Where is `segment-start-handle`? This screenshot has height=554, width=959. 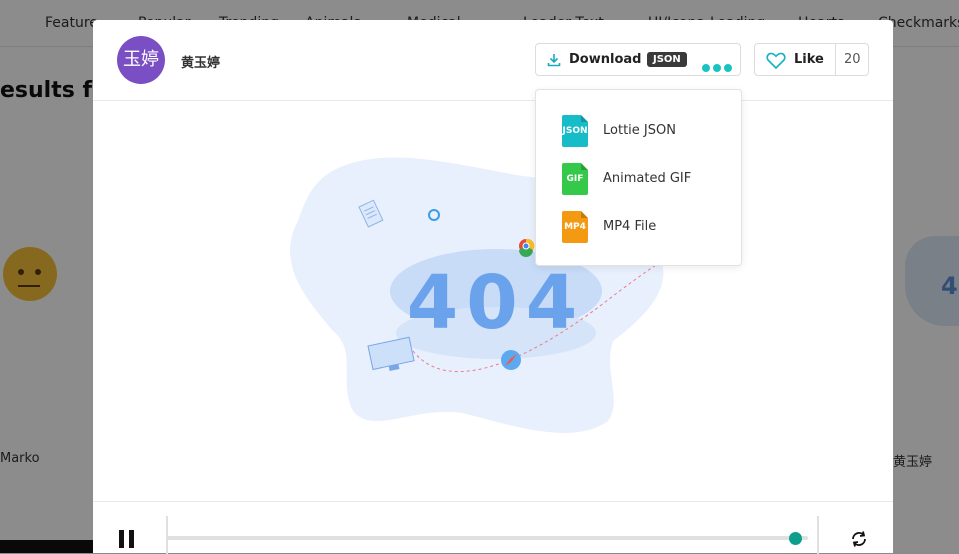
segment-start-handle is located at coordinates (167, 535).